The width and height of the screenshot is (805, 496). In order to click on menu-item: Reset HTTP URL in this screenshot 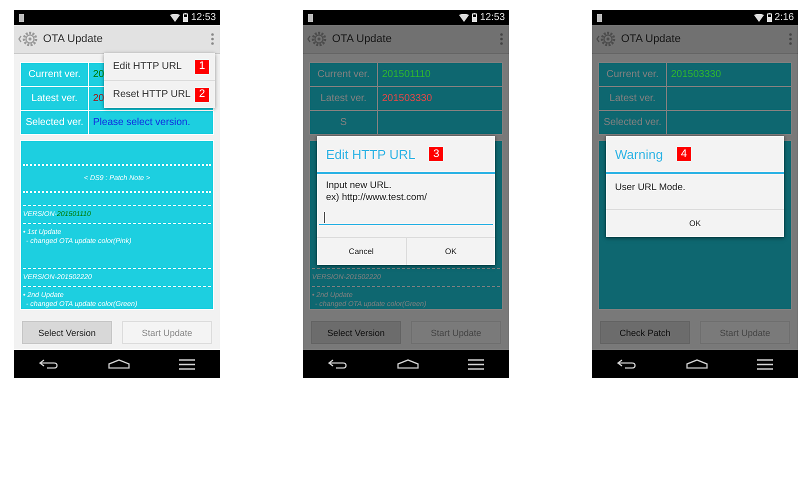, I will do `click(152, 94)`.